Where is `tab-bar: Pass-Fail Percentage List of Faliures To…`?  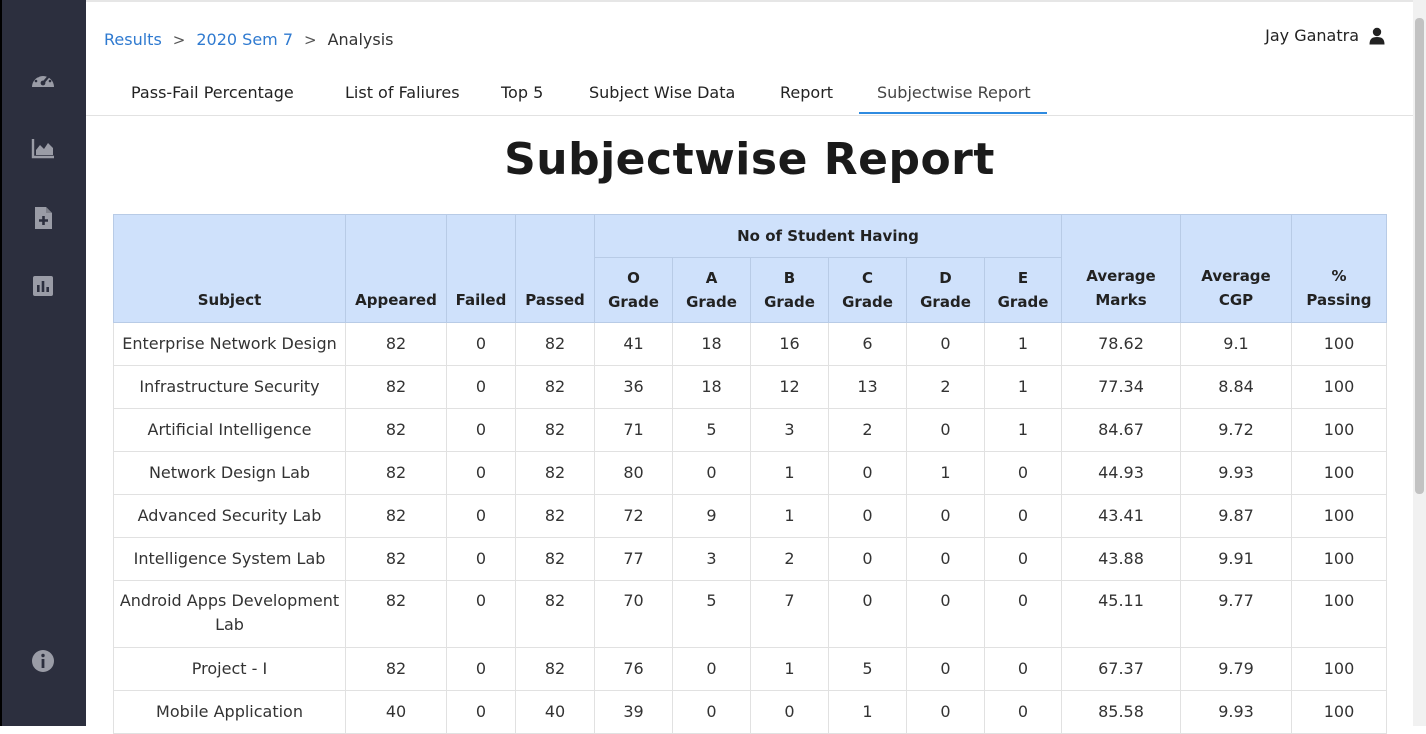
tab-bar: Pass-Fail Percentage List of Faliures To… is located at coordinates (749, 94).